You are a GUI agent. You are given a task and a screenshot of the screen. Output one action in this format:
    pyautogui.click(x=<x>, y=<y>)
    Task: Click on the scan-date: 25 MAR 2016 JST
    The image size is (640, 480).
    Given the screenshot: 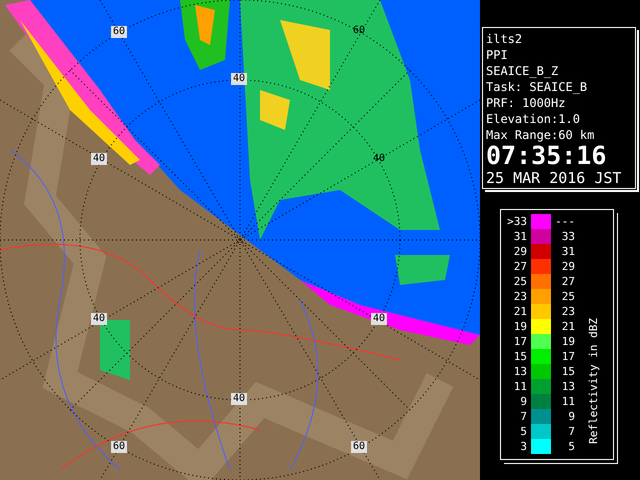 What is the action you would take?
    pyautogui.click(x=554, y=178)
    